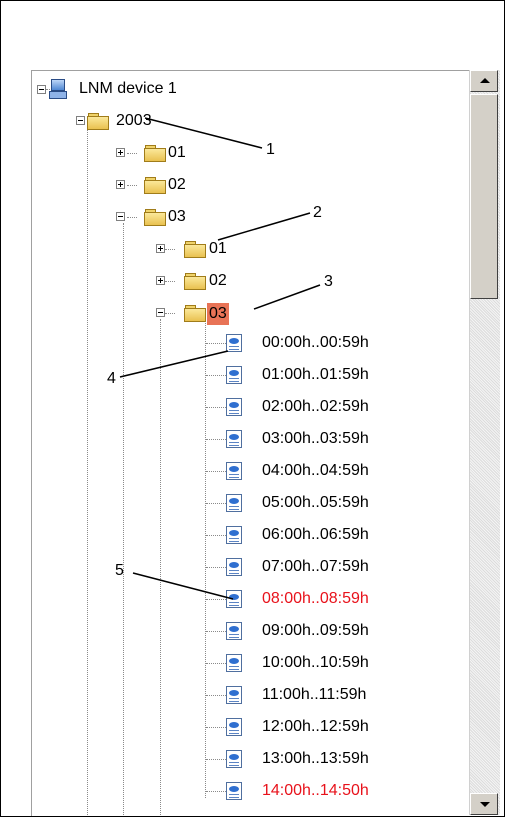  I want to click on tree-node-label: 12:00h..12:59h, so click(315, 726).